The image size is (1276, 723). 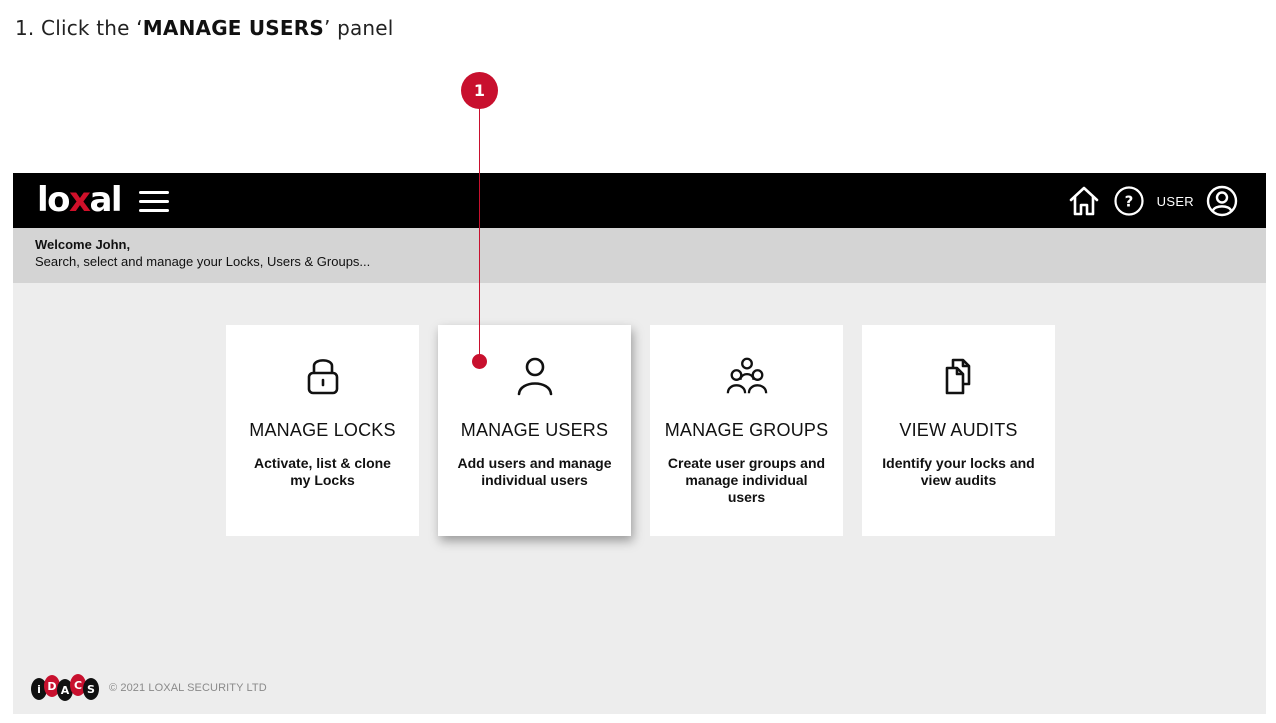 I want to click on home-icon, so click(x=1084, y=201).